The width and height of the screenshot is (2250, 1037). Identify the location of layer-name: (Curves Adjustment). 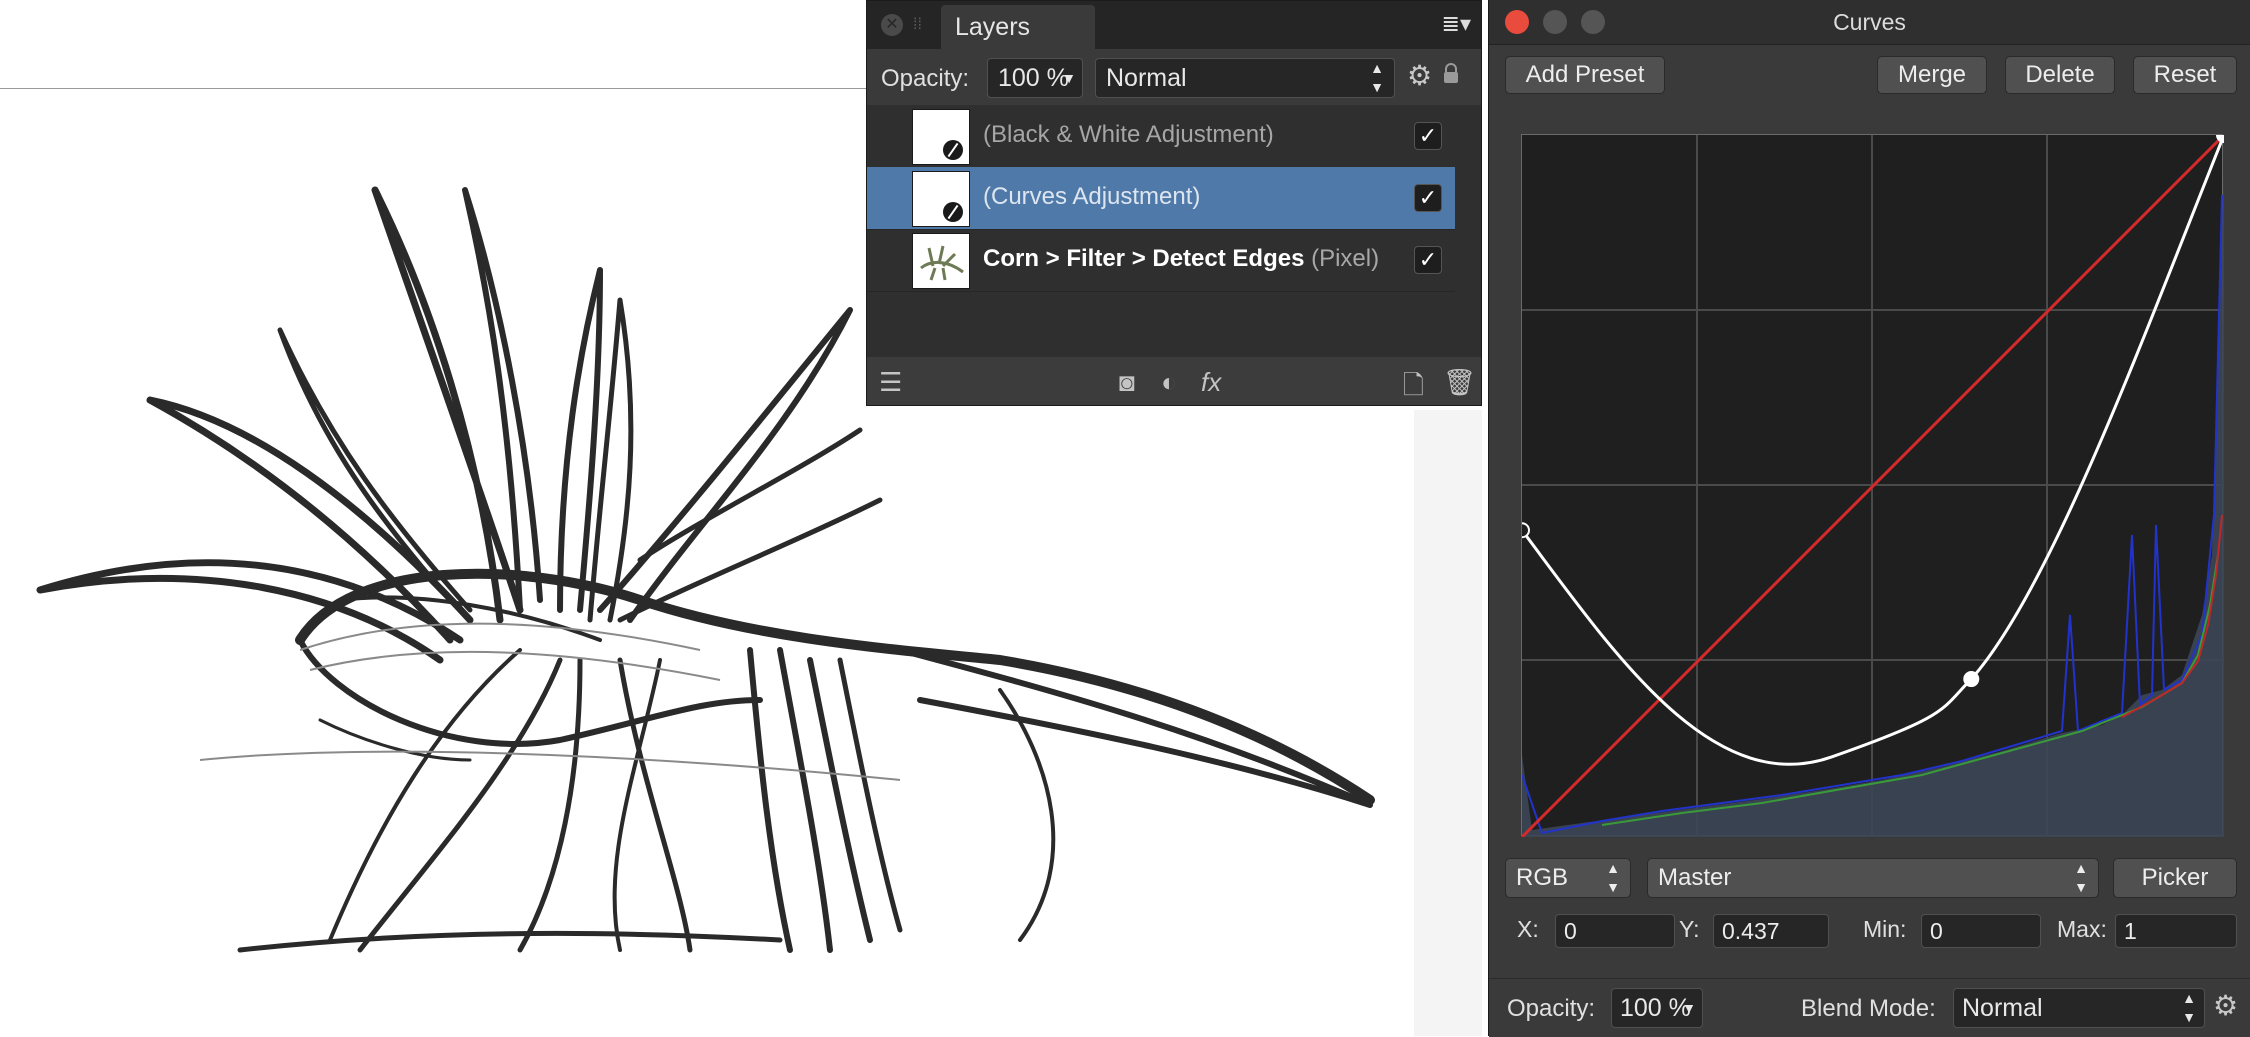
(1092, 196).